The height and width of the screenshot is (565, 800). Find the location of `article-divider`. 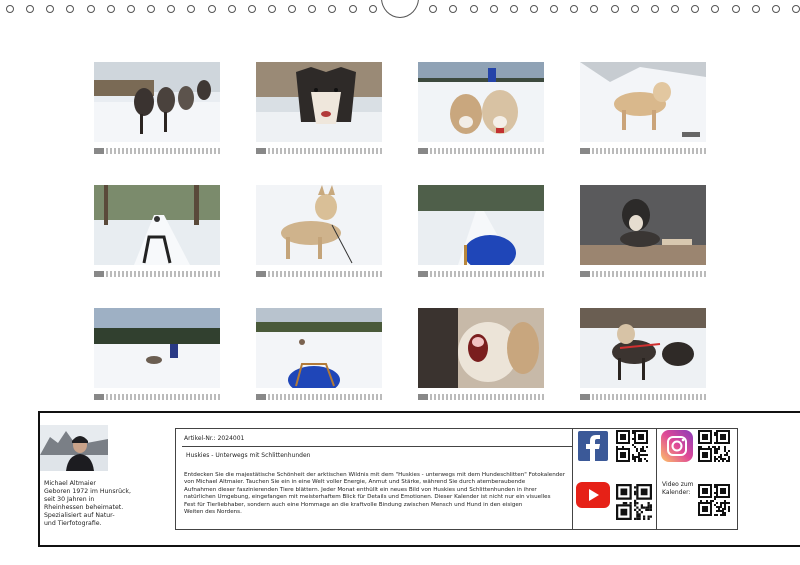

article-divider is located at coordinates (377, 446).